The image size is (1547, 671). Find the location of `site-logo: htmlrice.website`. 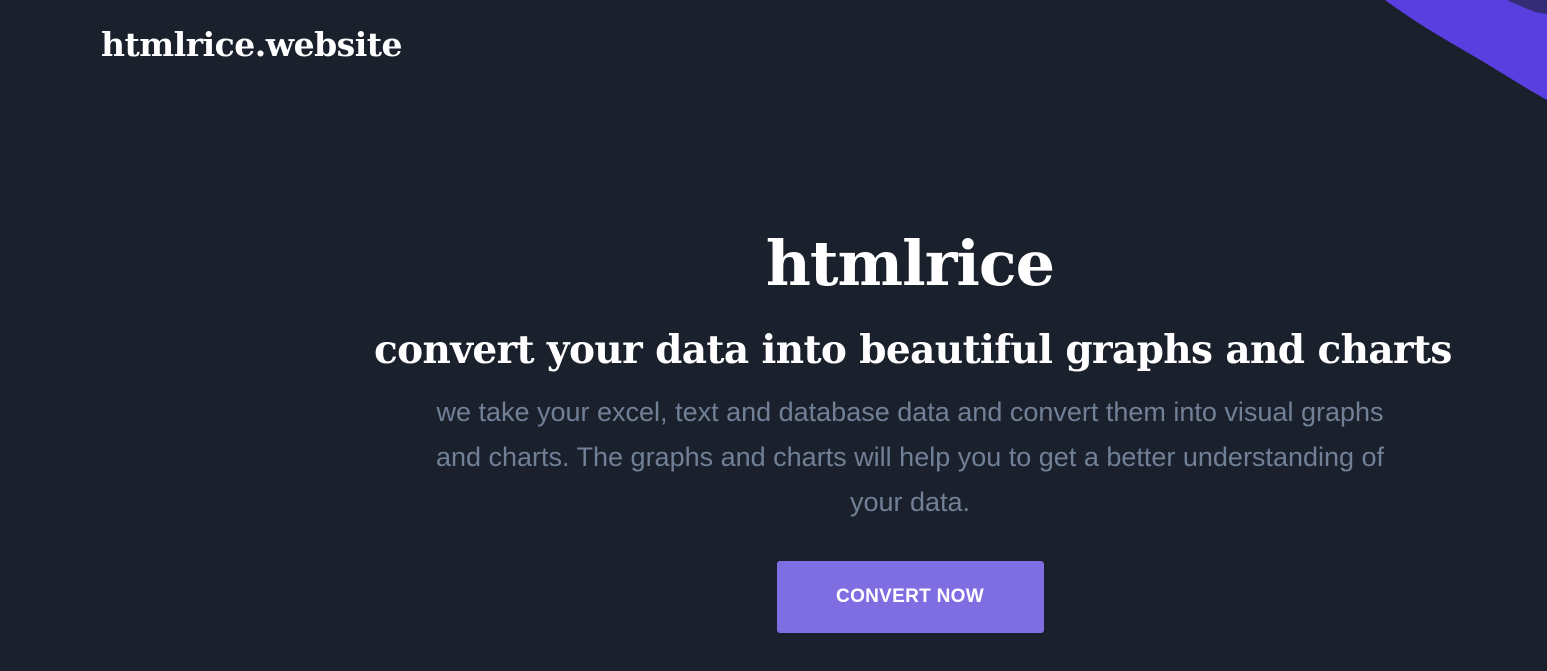

site-logo: htmlrice.website is located at coordinates (252, 45).